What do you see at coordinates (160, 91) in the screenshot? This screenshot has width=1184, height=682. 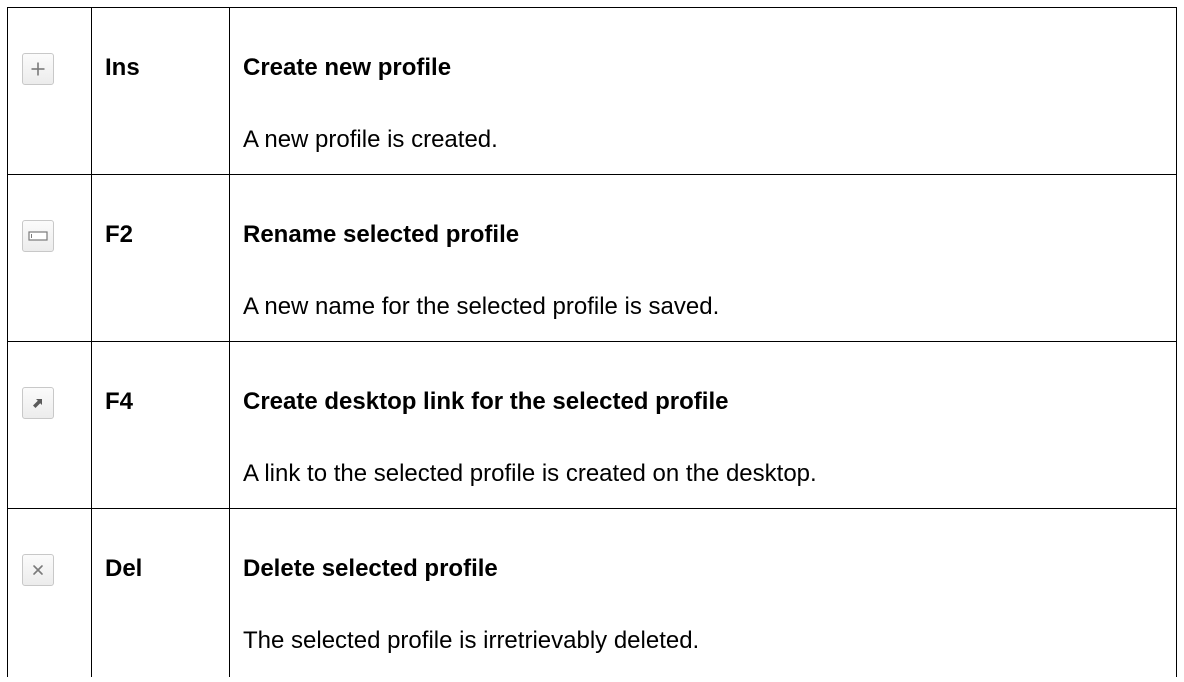 I see `key-cell: Ins` at bounding box center [160, 91].